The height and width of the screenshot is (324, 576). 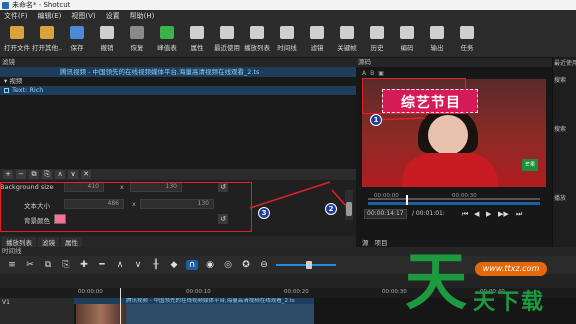 I want to click on ripple-all-icon: ✪, so click(x=246, y=265).